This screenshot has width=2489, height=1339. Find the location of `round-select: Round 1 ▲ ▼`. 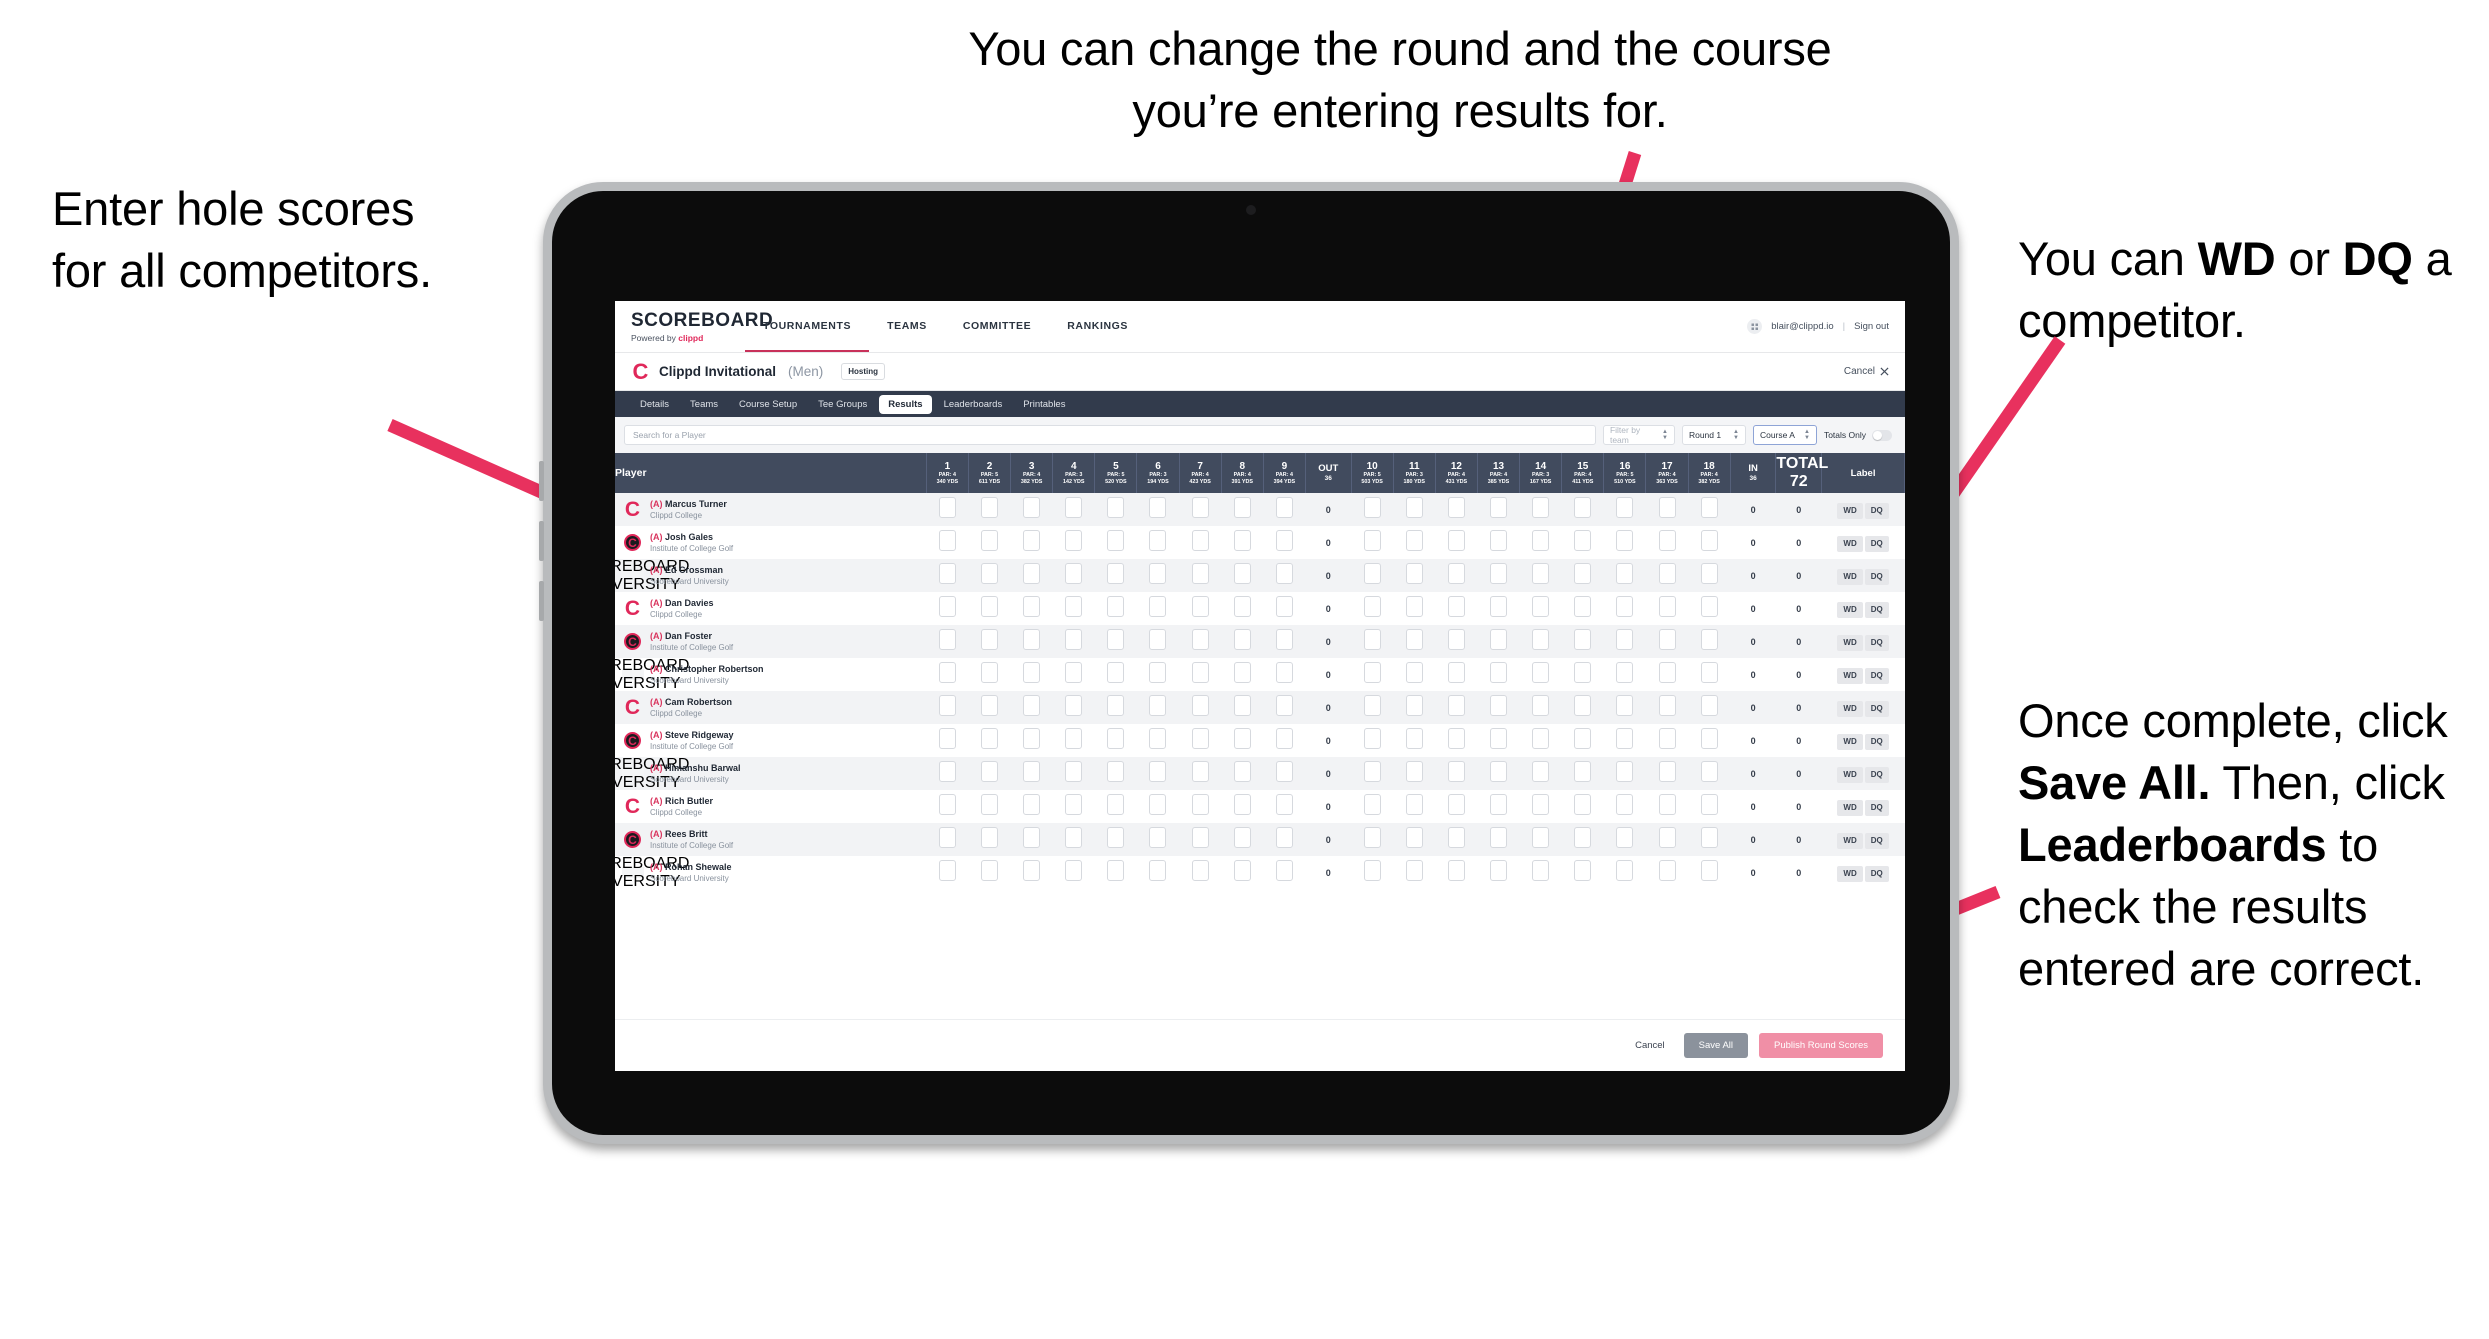

round-select: Round 1 ▲ ▼ is located at coordinates (1713, 435).